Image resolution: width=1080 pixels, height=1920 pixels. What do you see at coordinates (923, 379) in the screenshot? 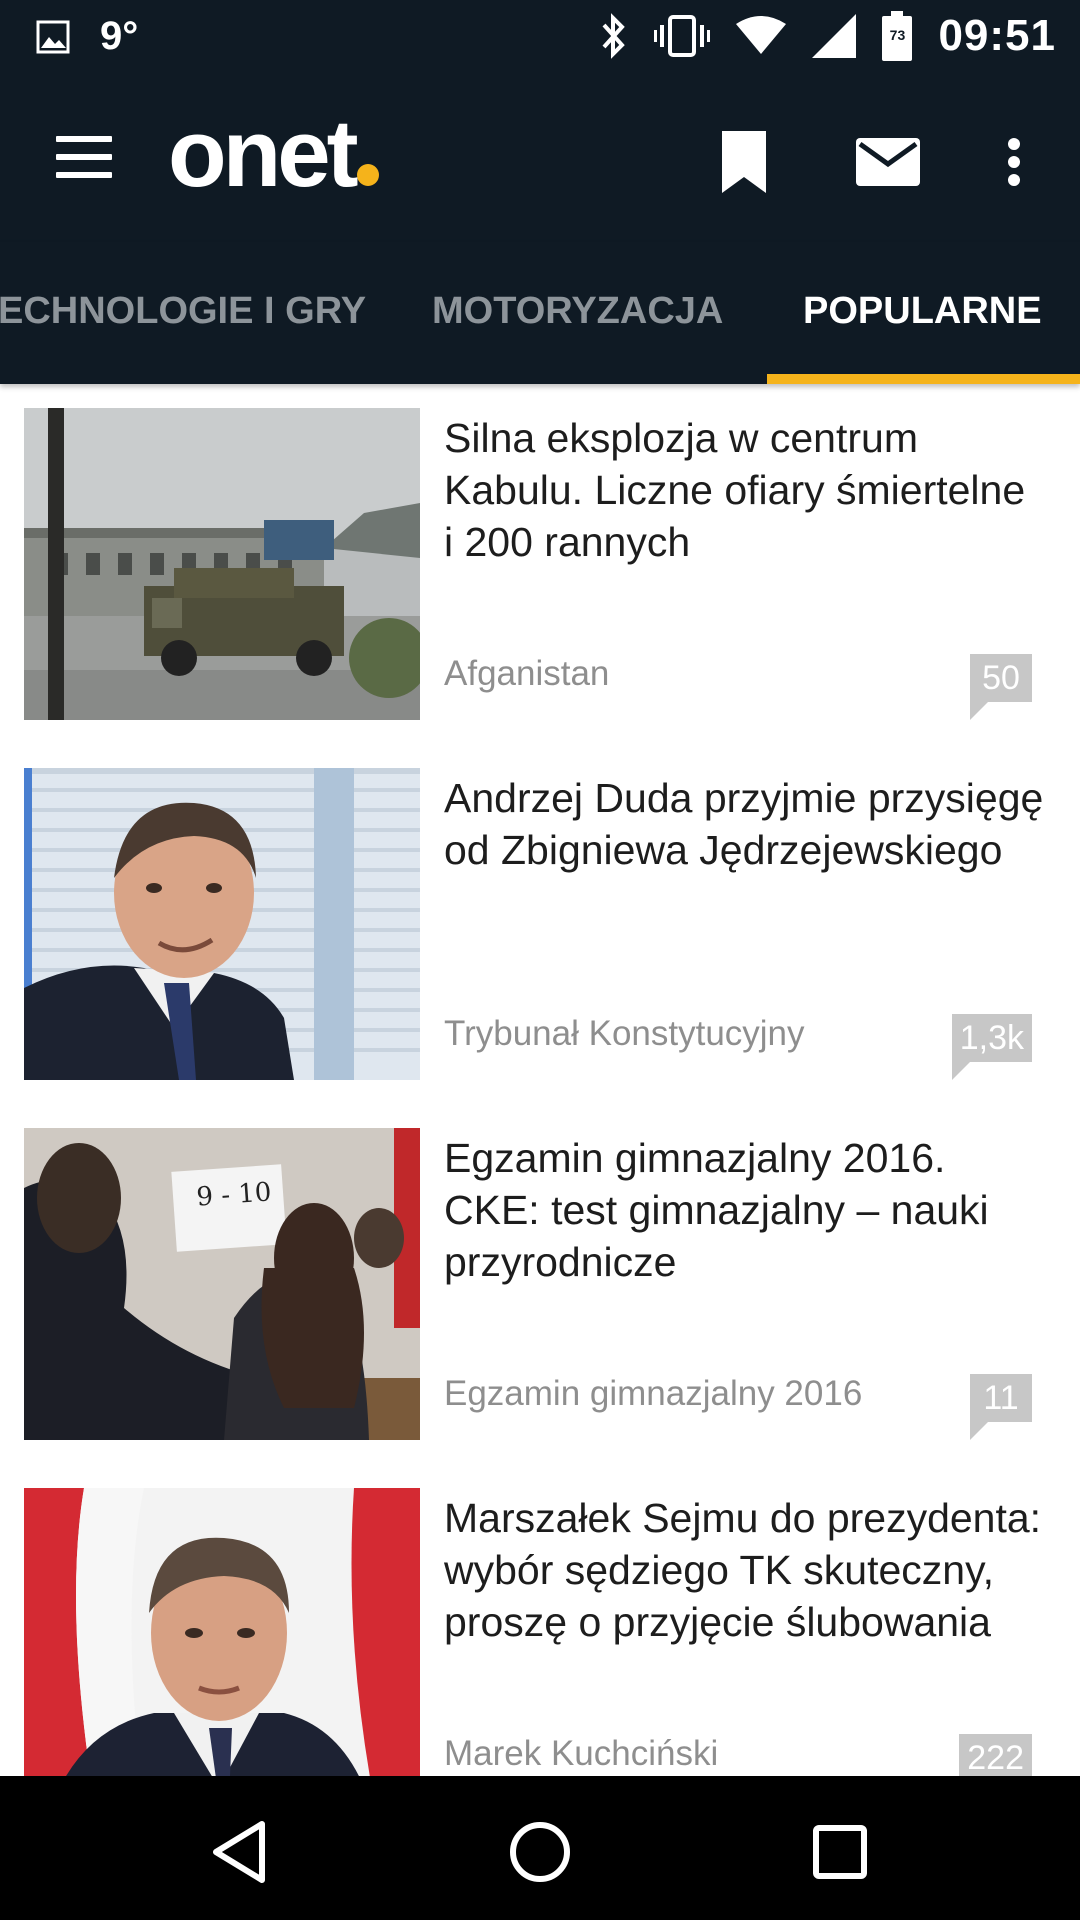
I see `active-tab-indicator` at bounding box center [923, 379].